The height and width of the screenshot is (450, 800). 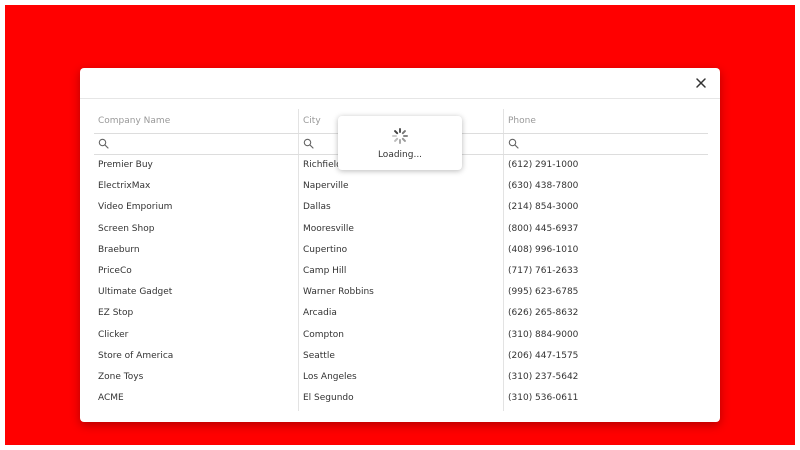 I want to click on close-icon, so click(x=701, y=83).